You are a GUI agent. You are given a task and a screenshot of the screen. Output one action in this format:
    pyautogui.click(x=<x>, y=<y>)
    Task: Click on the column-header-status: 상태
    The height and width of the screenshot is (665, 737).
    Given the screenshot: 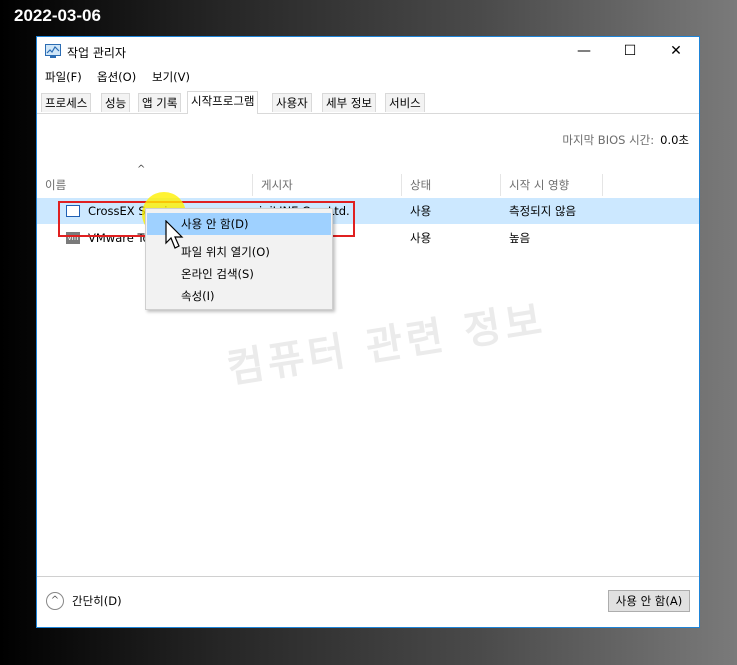 What is the action you would take?
    pyautogui.click(x=451, y=185)
    